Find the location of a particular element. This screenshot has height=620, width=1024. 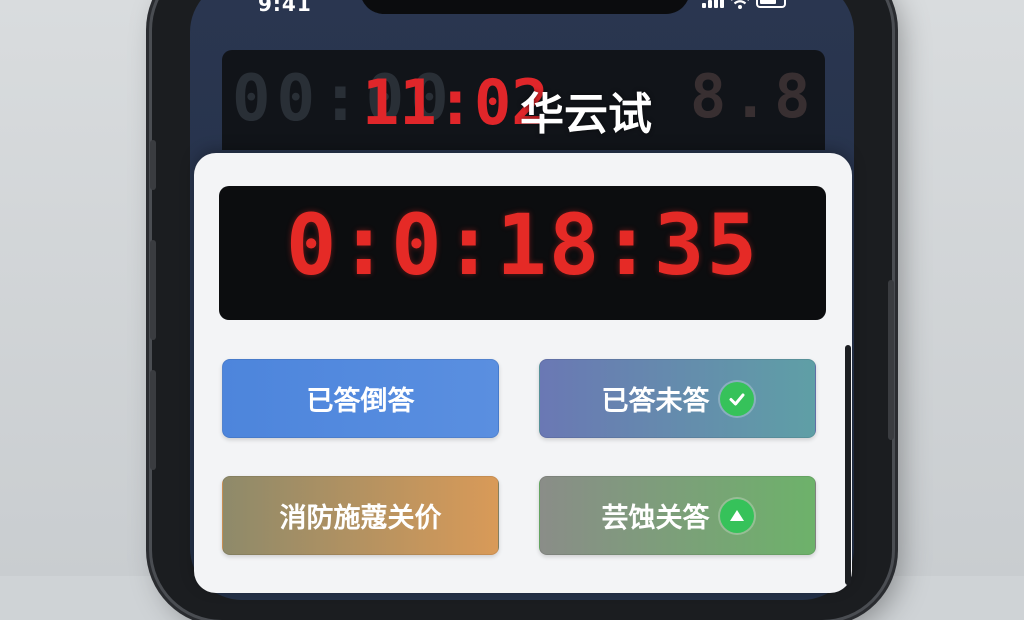

answer-button-2: 已答未答 is located at coordinates (677, 398).